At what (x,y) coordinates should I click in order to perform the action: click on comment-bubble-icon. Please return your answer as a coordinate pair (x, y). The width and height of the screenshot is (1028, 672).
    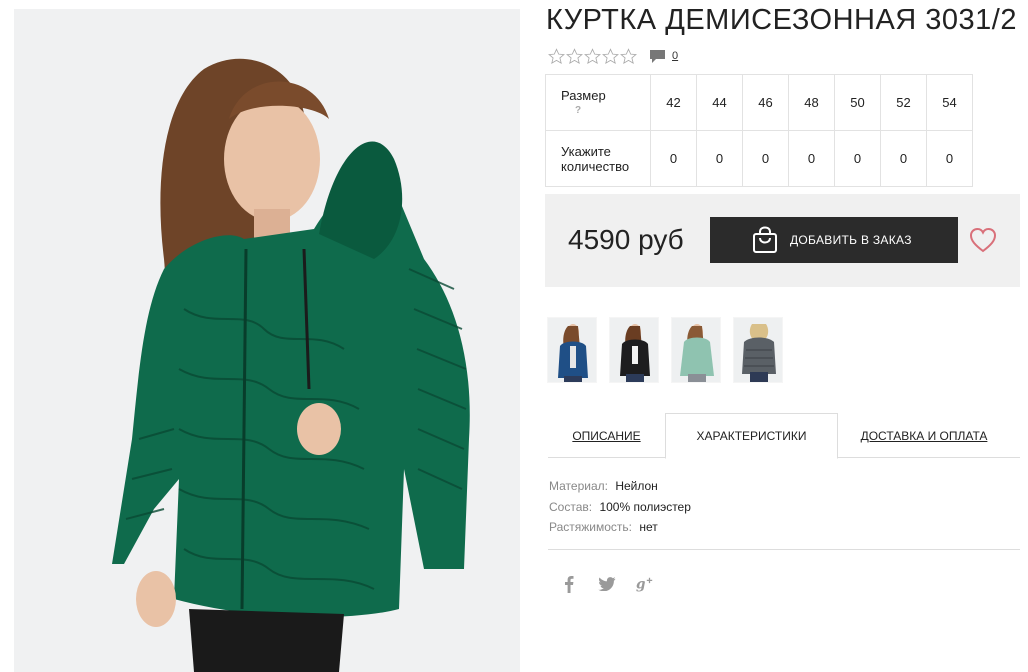
    Looking at the image, I should click on (657, 56).